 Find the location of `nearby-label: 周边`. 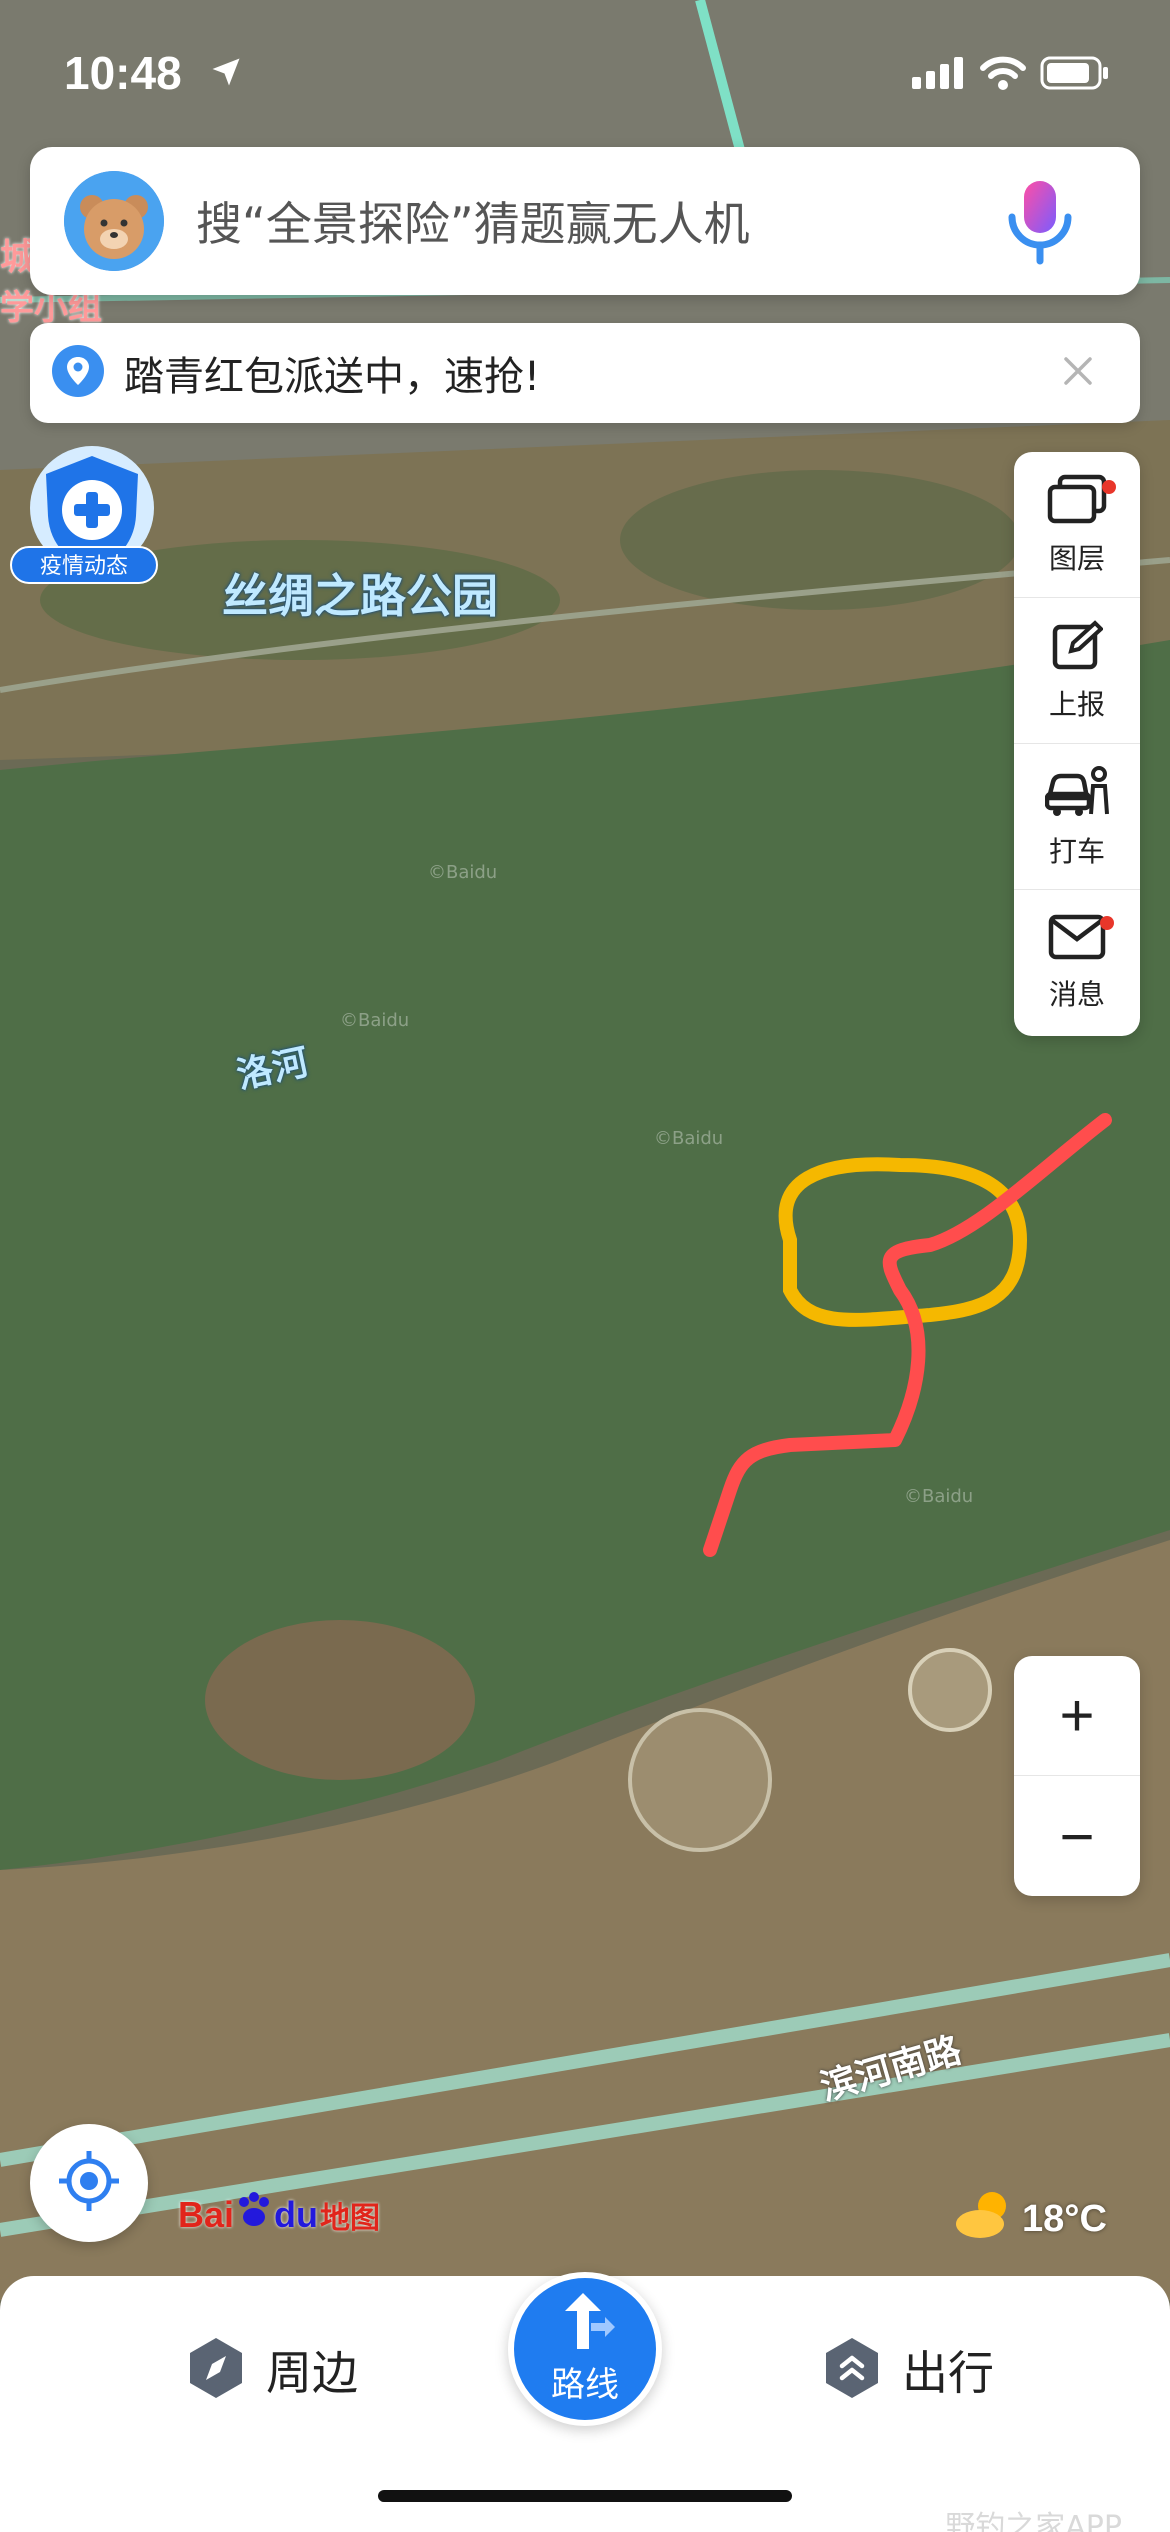

nearby-label: 周边 is located at coordinates (312, 2373).